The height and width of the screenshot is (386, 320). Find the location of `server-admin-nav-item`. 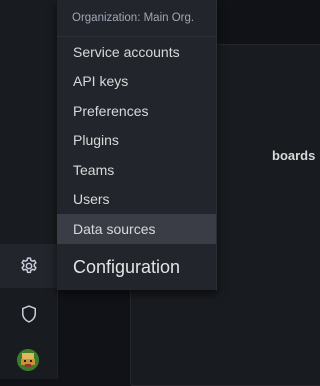

server-admin-nav-item is located at coordinates (28, 314).